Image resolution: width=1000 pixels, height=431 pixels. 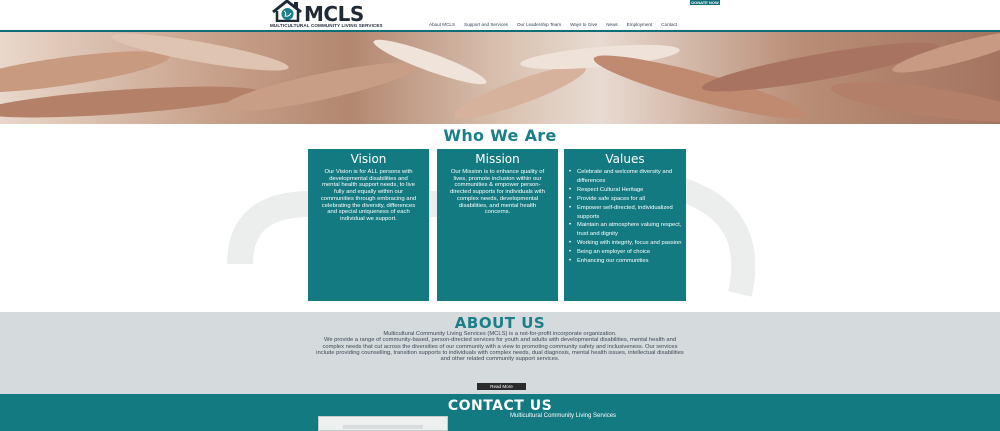 I want to click on values-item: Enhancing our communities, so click(x=625, y=261).